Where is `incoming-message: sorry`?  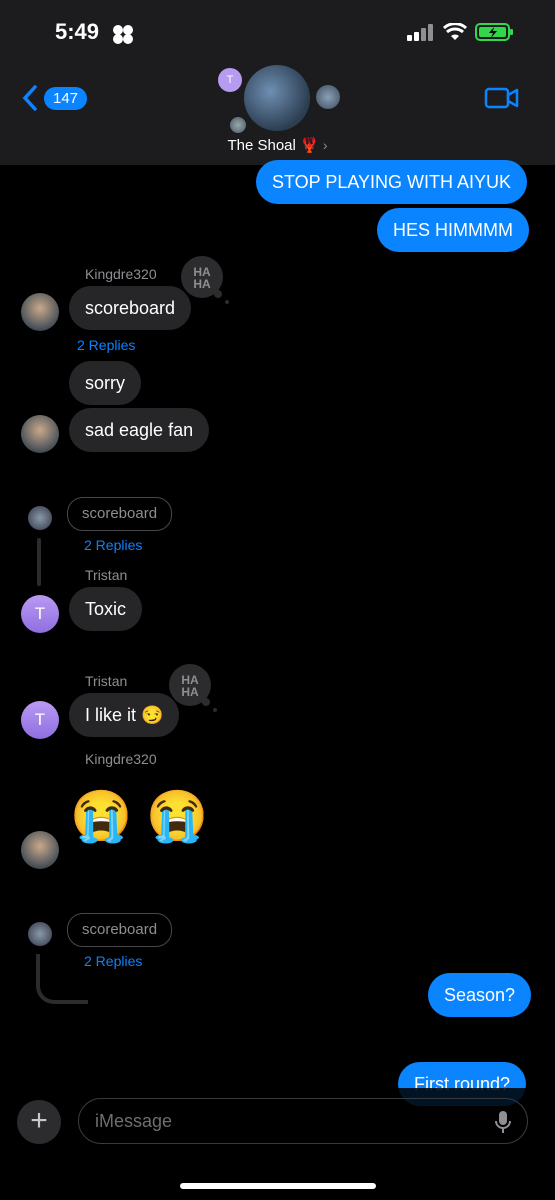 incoming-message: sorry is located at coordinates (105, 383).